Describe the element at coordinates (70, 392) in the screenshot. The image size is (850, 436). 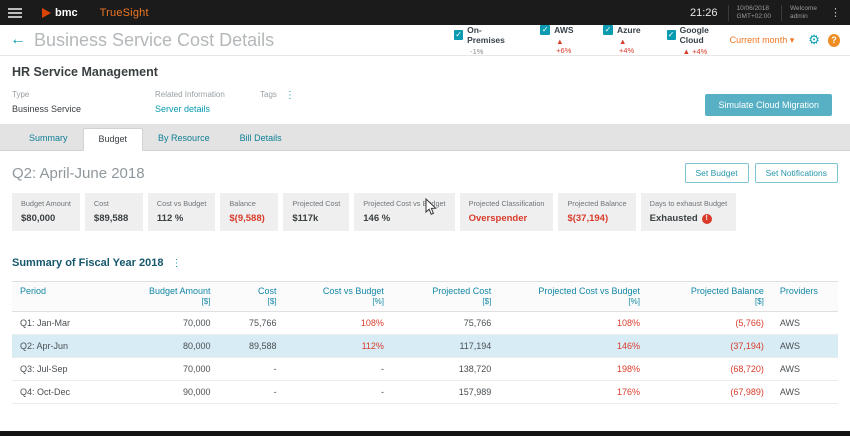
I see `cell-period: Q4: Oct-Dec` at that location.